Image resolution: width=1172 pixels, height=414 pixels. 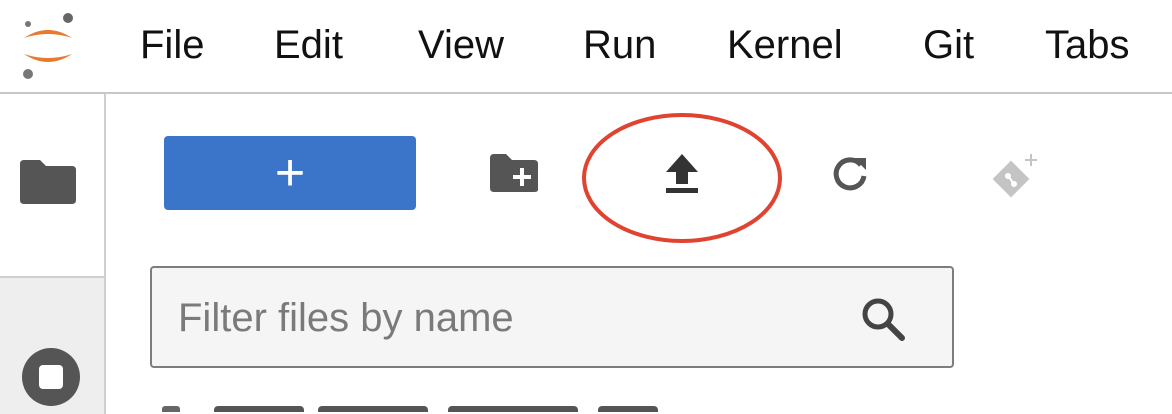 I want to click on filter-files-input, so click(x=508, y=318).